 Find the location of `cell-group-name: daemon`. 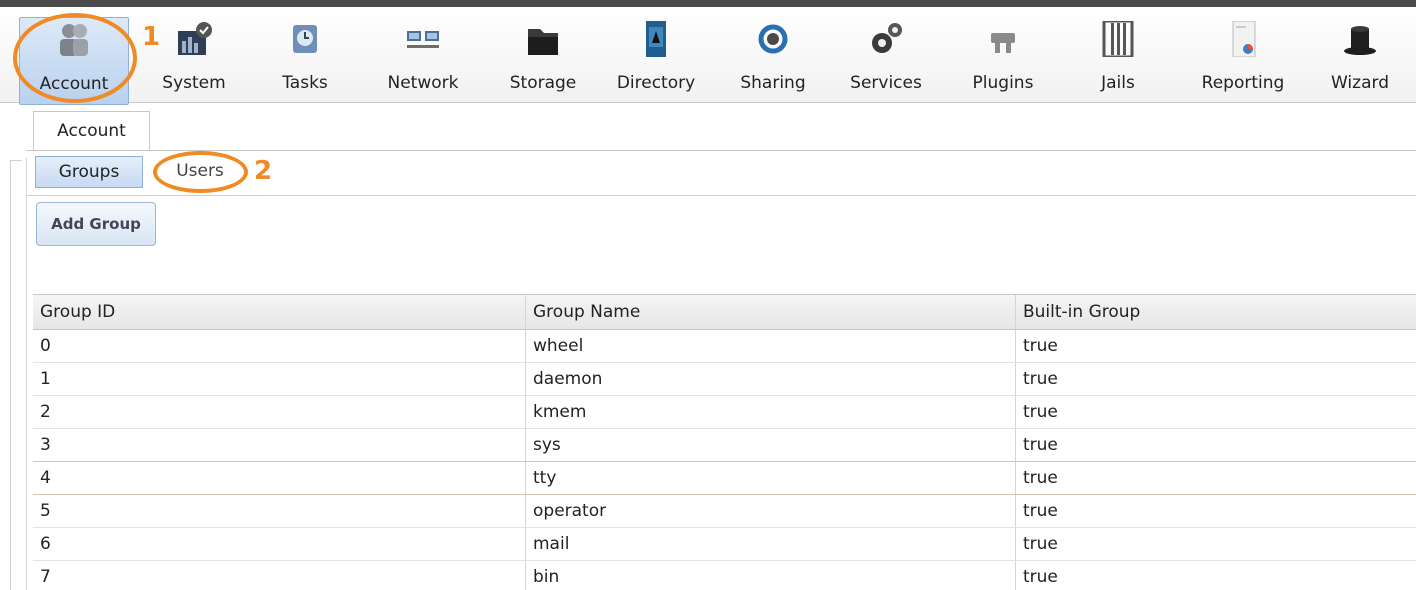

cell-group-name: daemon is located at coordinates (771, 379).